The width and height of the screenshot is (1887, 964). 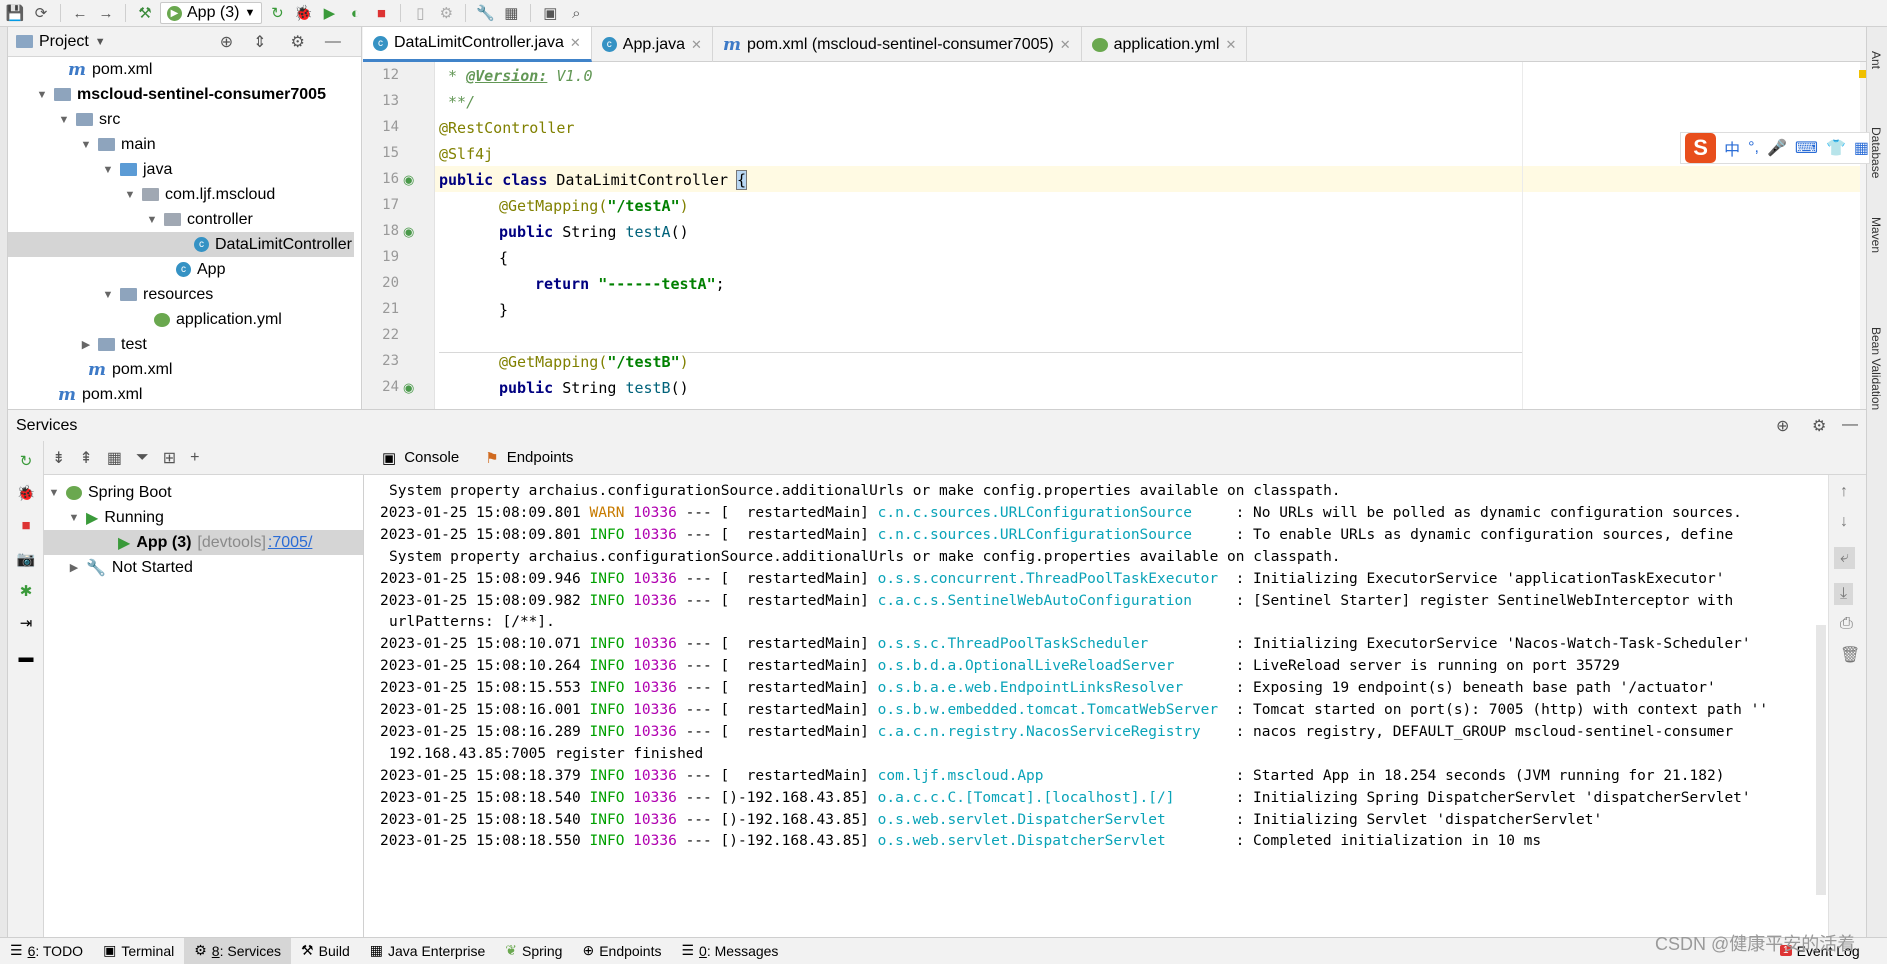 I want to click on layout-icon: ▬, so click(x=26, y=657).